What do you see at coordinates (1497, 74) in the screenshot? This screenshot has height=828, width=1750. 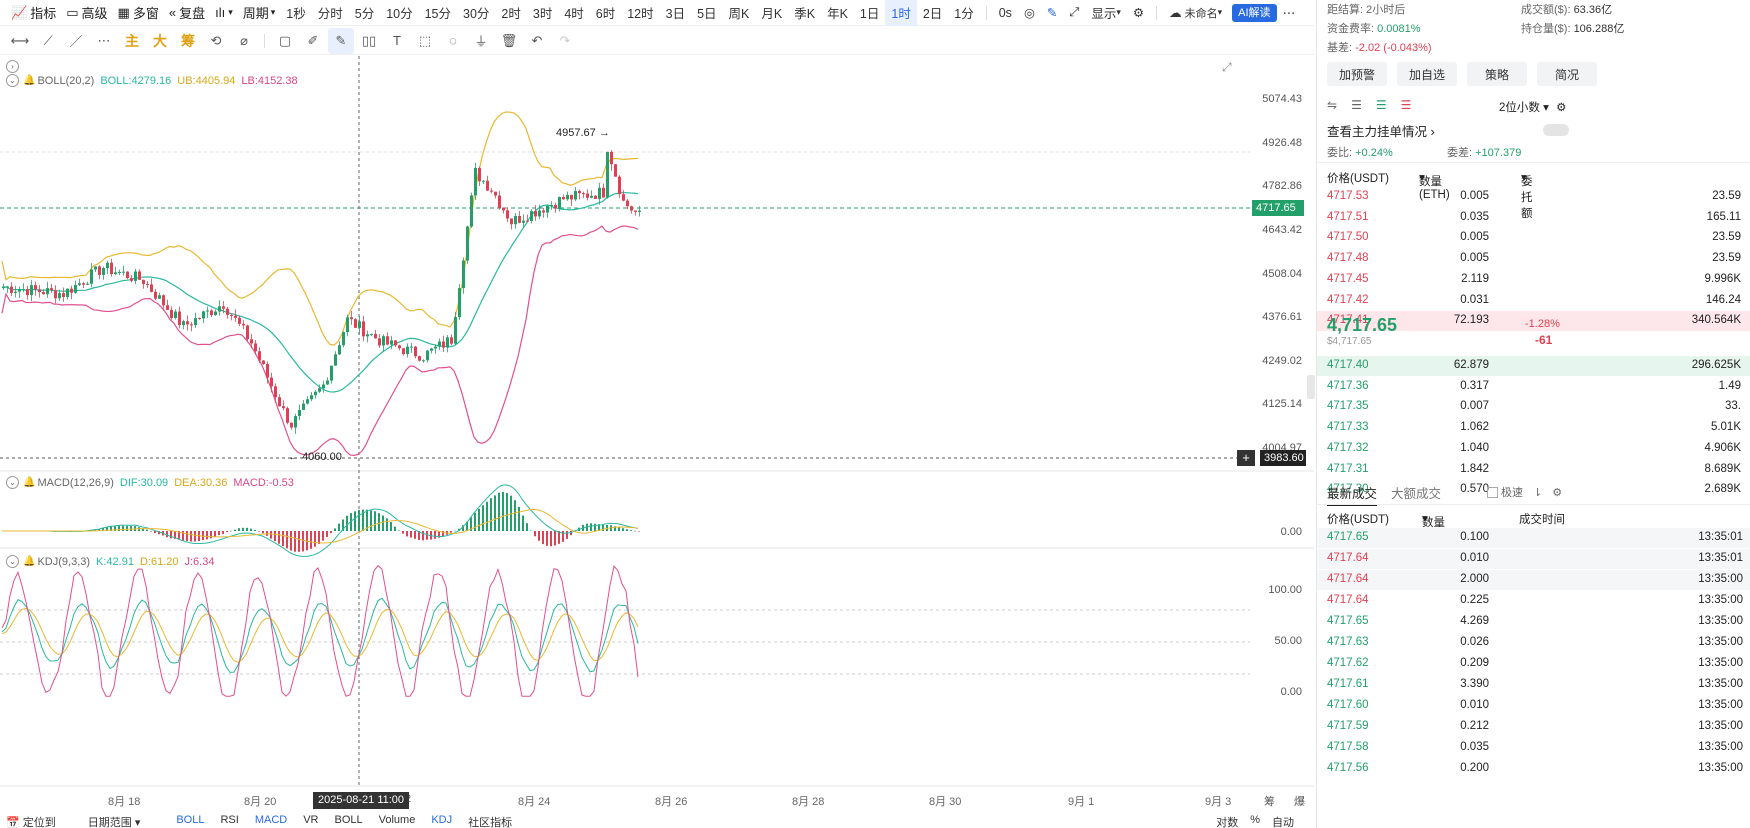 I see `strategy-button: 策略` at bounding box center [1497, 74].